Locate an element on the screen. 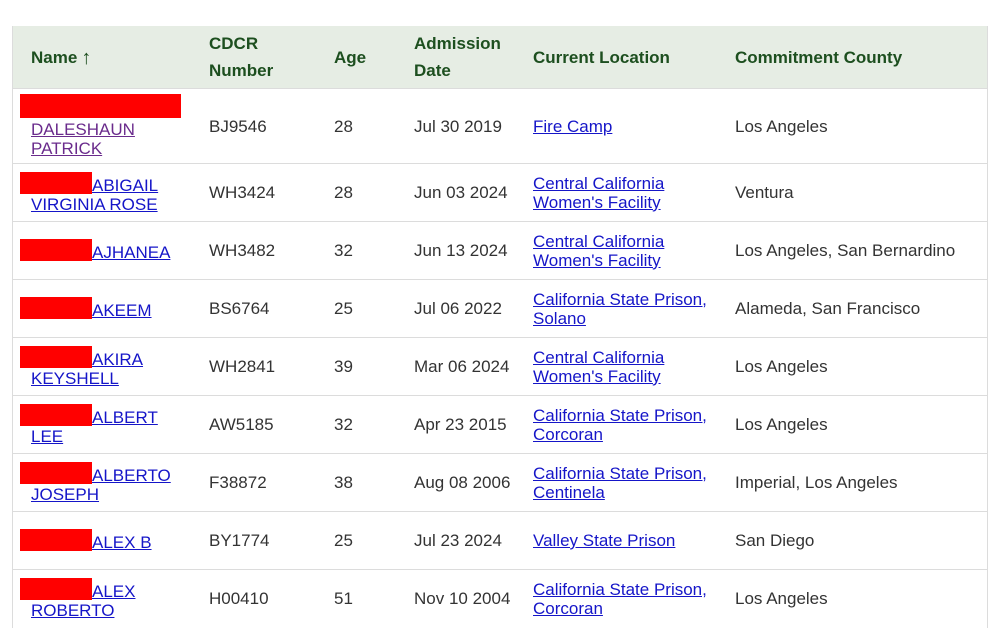 The height and width of the screenshot is (628, 1000). admission-date-cell: Mar 06 2024 is located at coordinates (455, 366).